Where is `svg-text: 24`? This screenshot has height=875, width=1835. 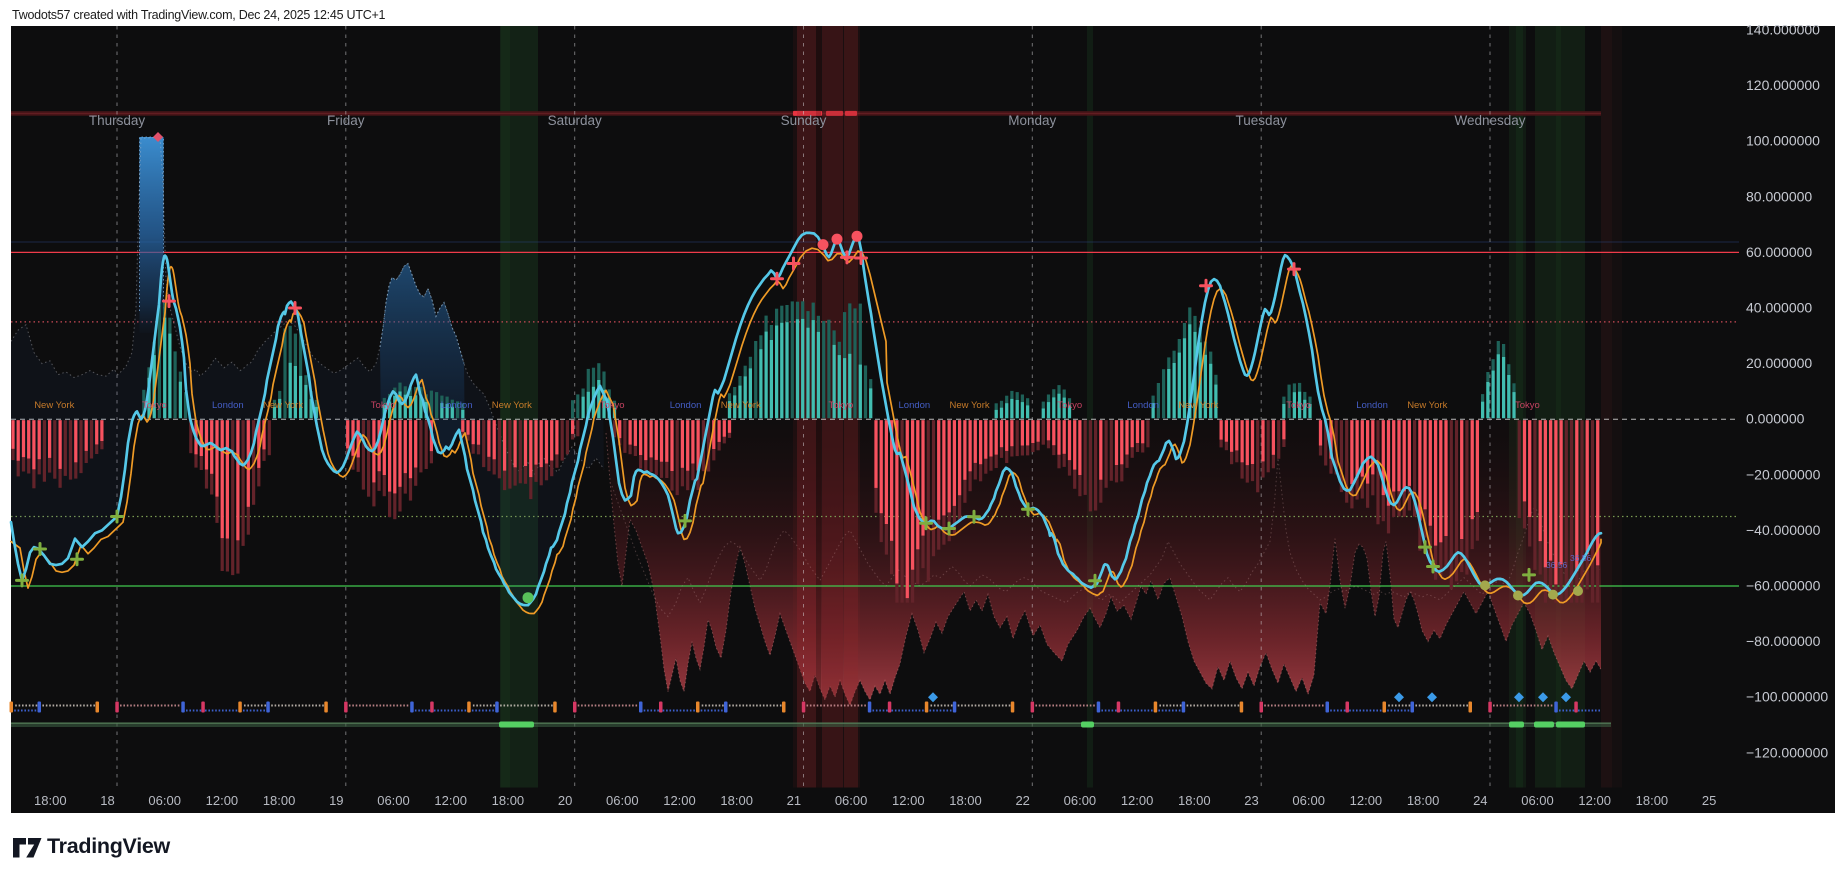 svg-text: 24 is located at coordinates (1480, 800).